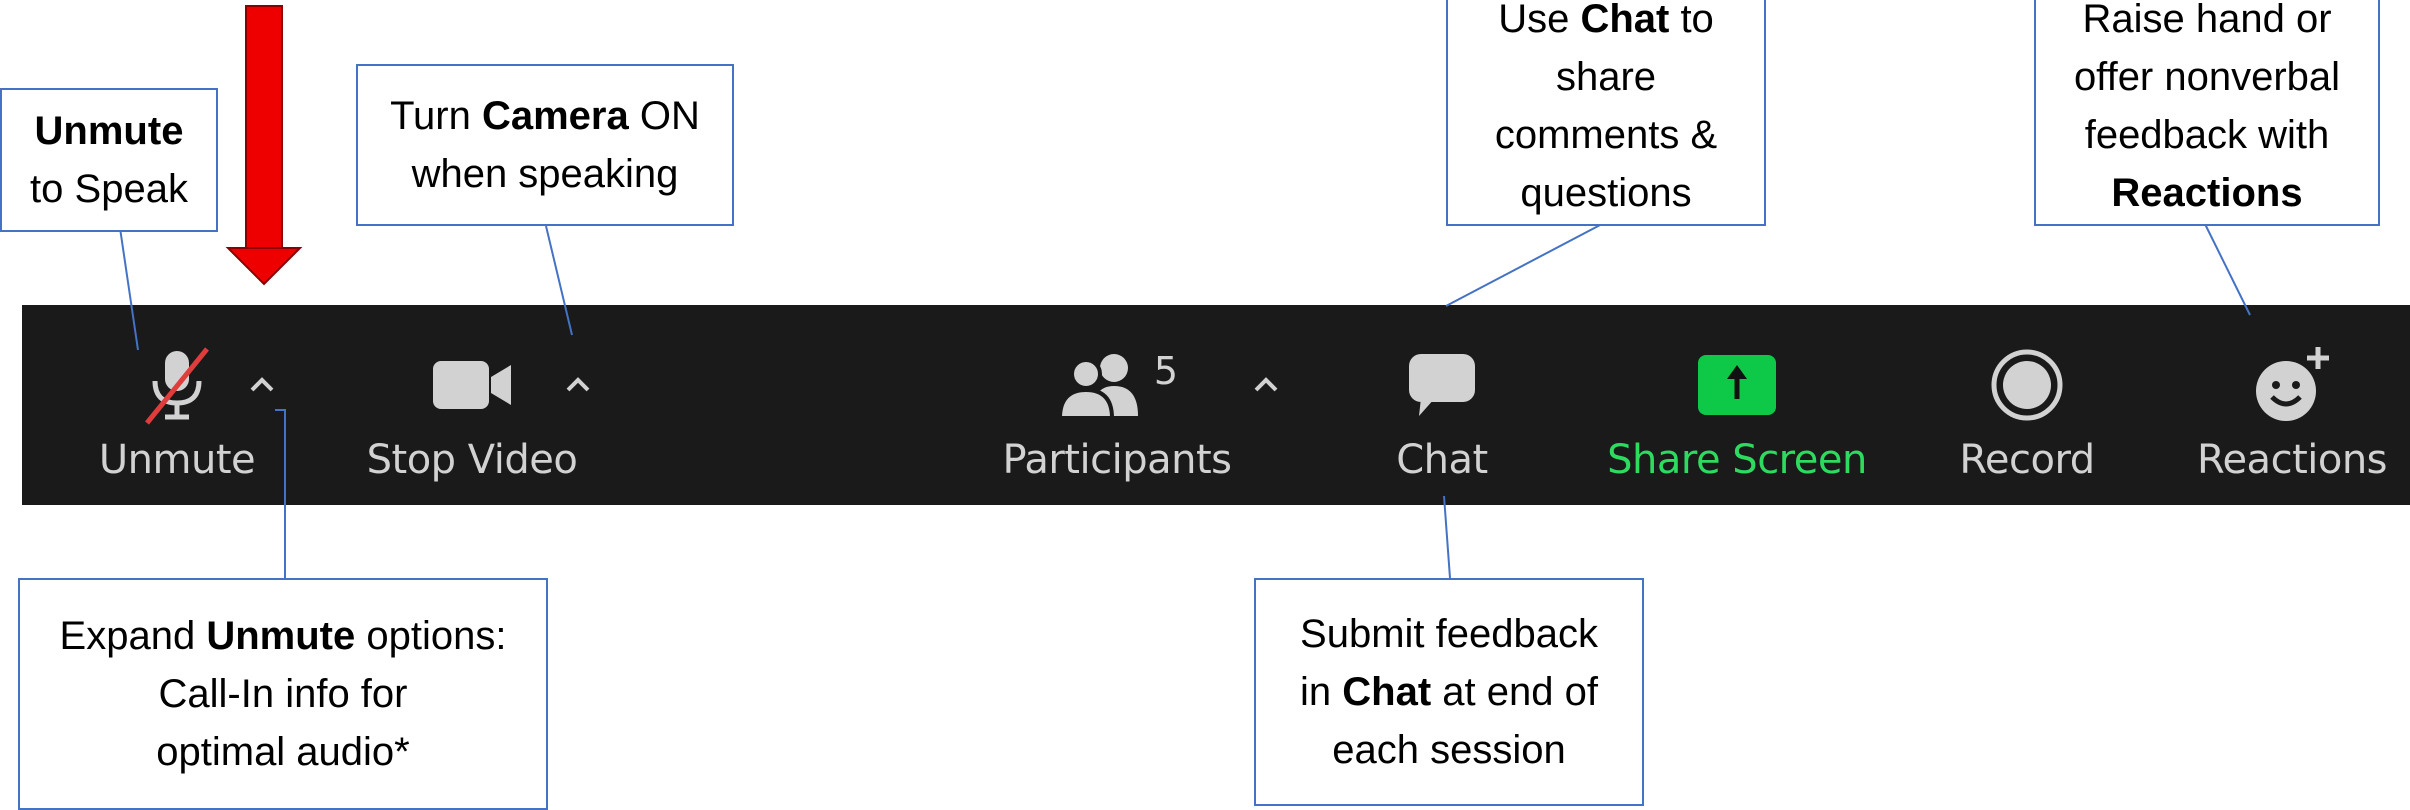  What do you see at coordinates (264, 145) in the screenshot?
I see `red-down-arrow-icon` at bounding box center [264, 145].